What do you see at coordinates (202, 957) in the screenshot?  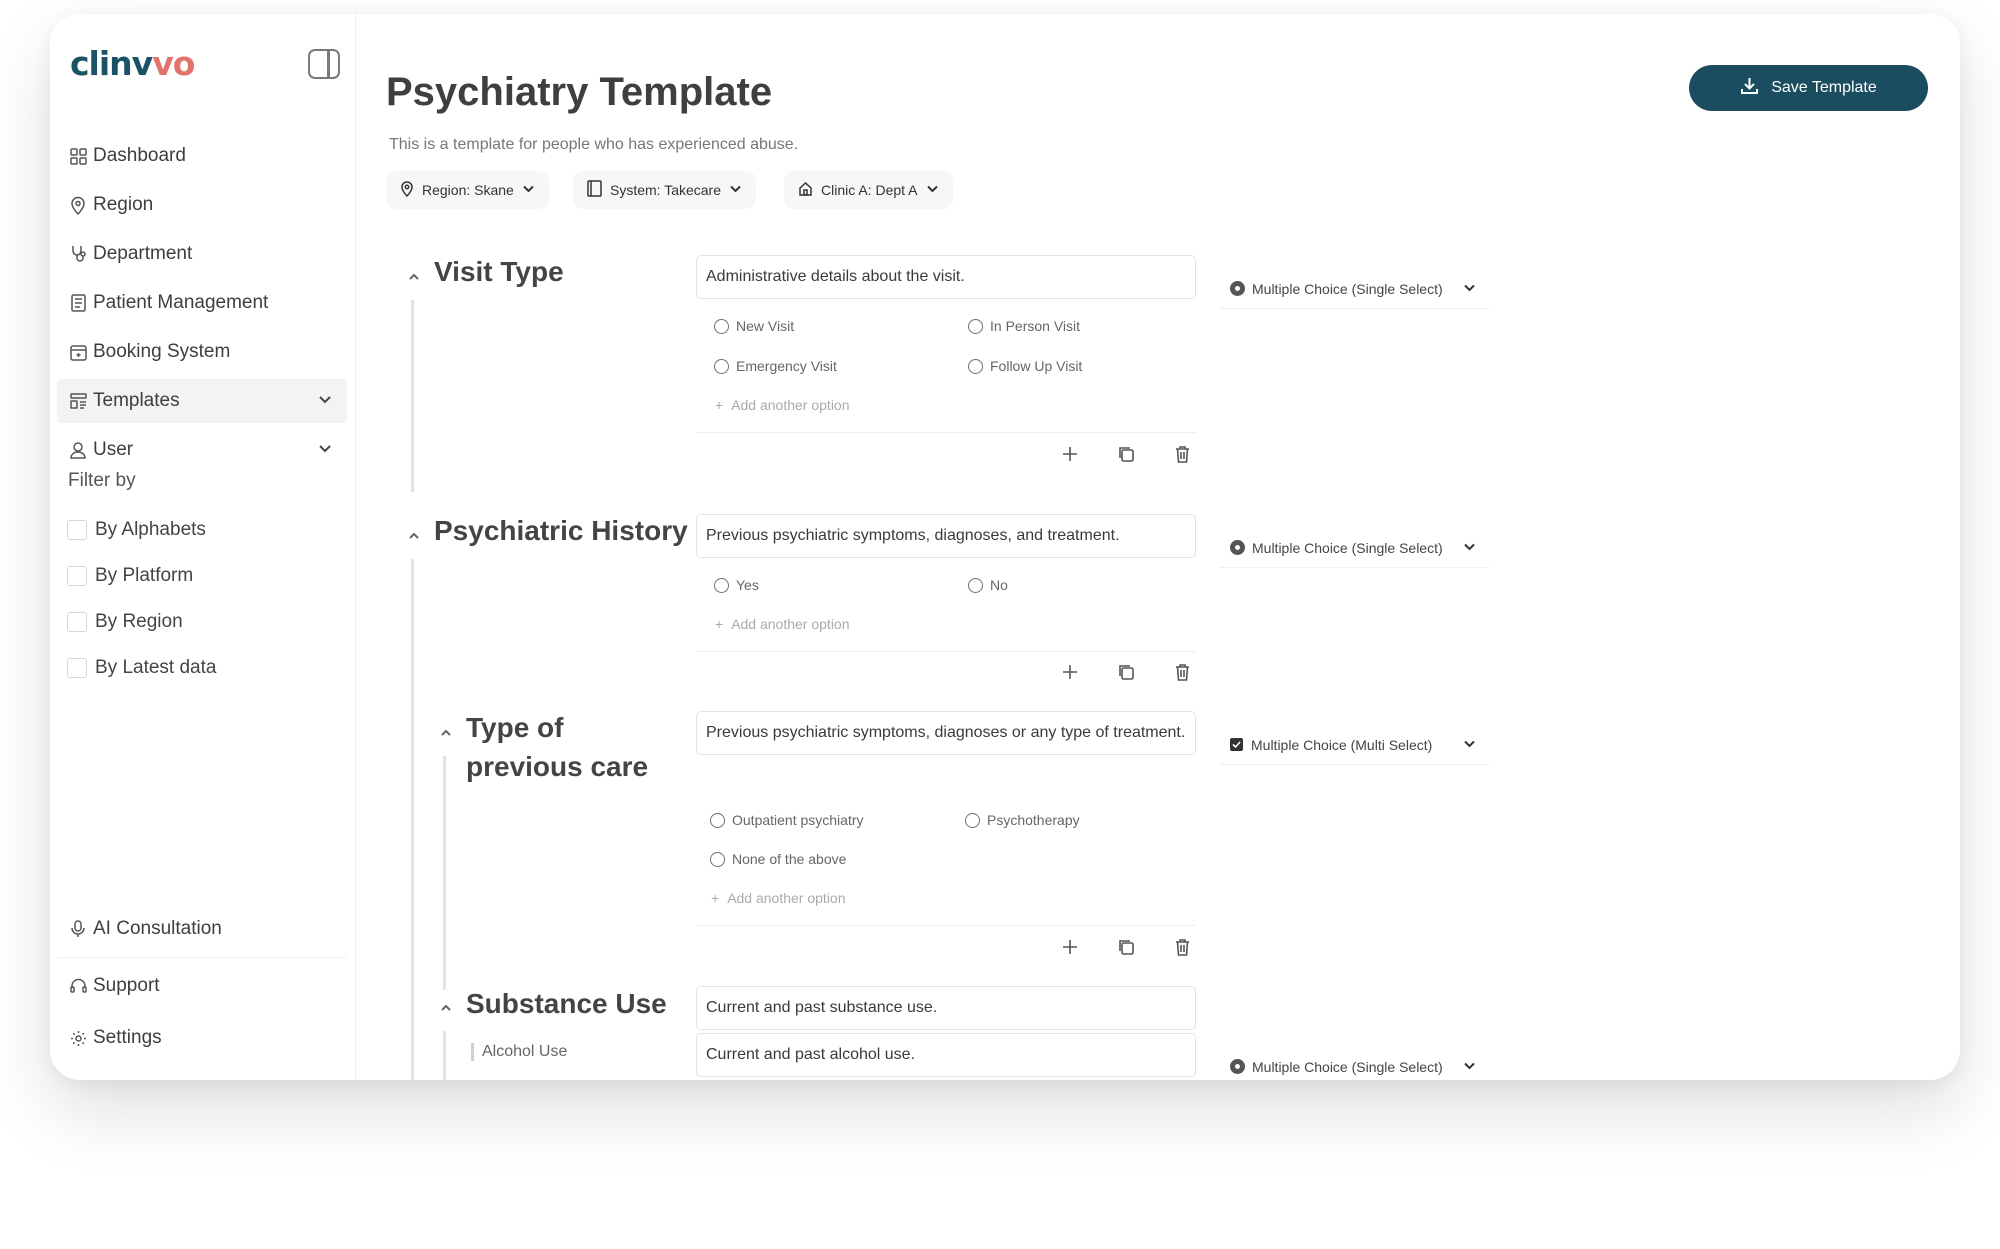 I see `sidebar-divider` at bounding box center [202, 957].